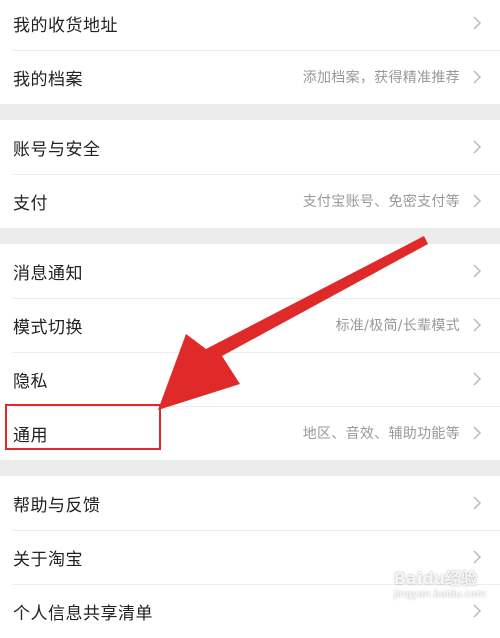  I want to click on watermark-url: jingyan.baidu.com, so click(439, 594).